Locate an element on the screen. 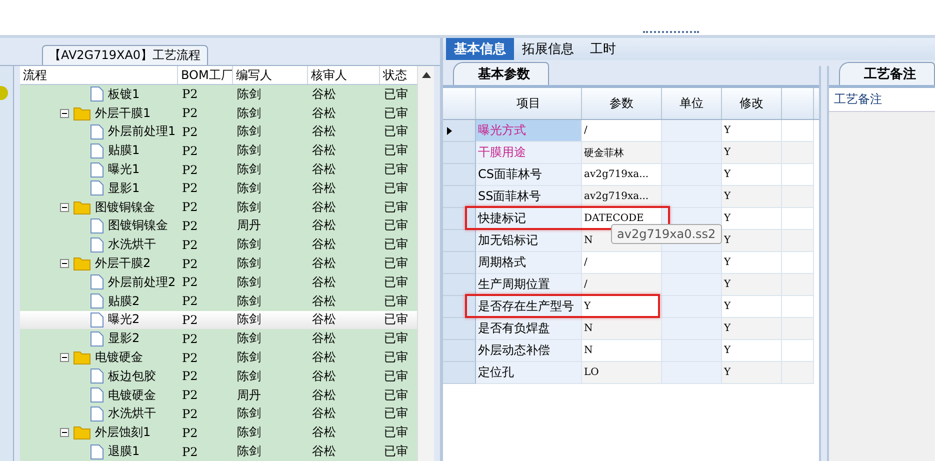 The image size is (935, 461). tree-node-label: 图镀铜镍金 is located at coordinates (138, 225).